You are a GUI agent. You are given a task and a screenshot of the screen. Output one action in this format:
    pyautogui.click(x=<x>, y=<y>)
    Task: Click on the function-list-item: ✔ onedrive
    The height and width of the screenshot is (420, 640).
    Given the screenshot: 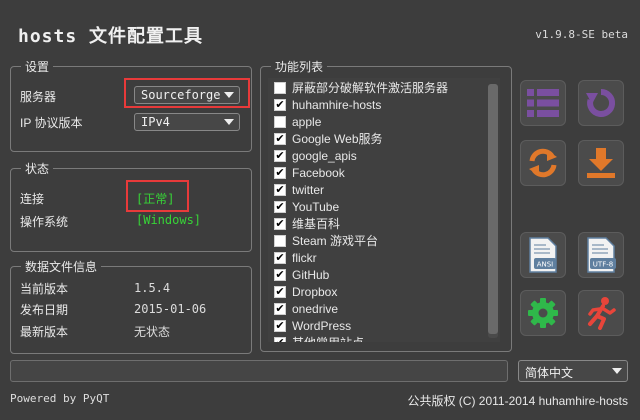 What is the action you would take?
    pyautogui.click(x=306, y=308)
    